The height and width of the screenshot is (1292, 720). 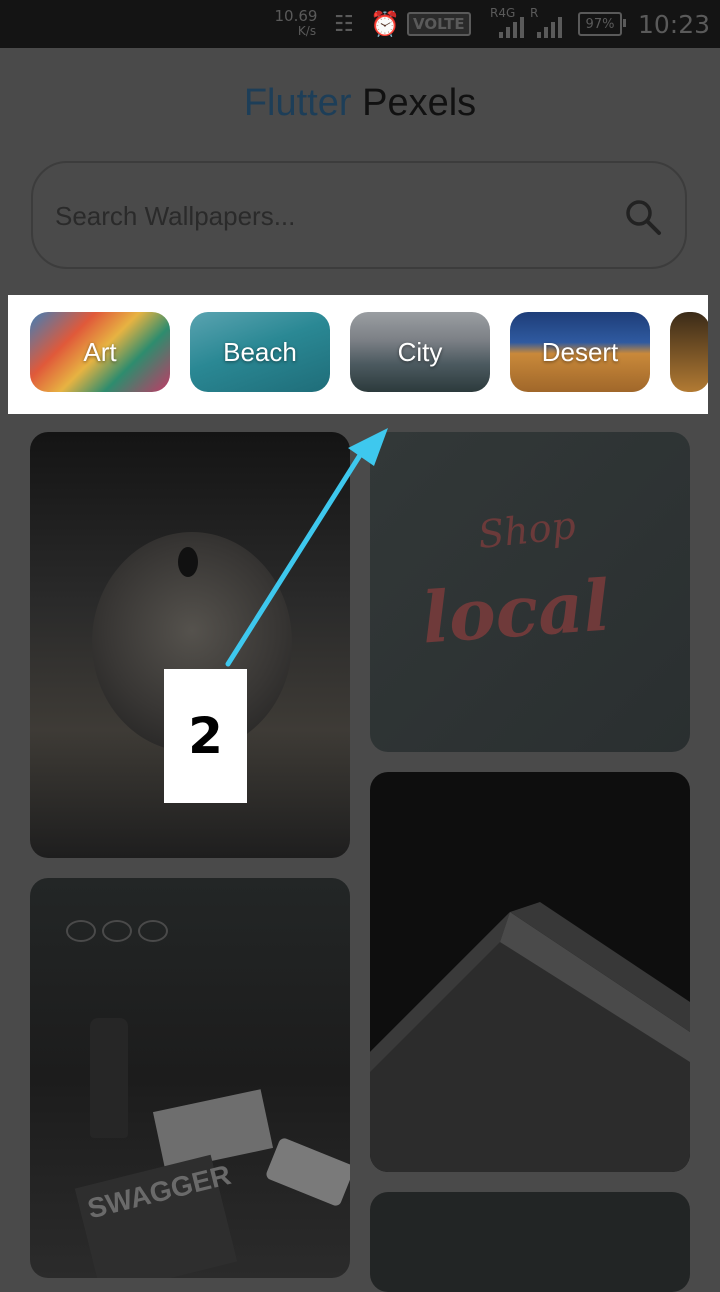 I want to click on annotation-step-number: 2, so click(x=205, y=736).